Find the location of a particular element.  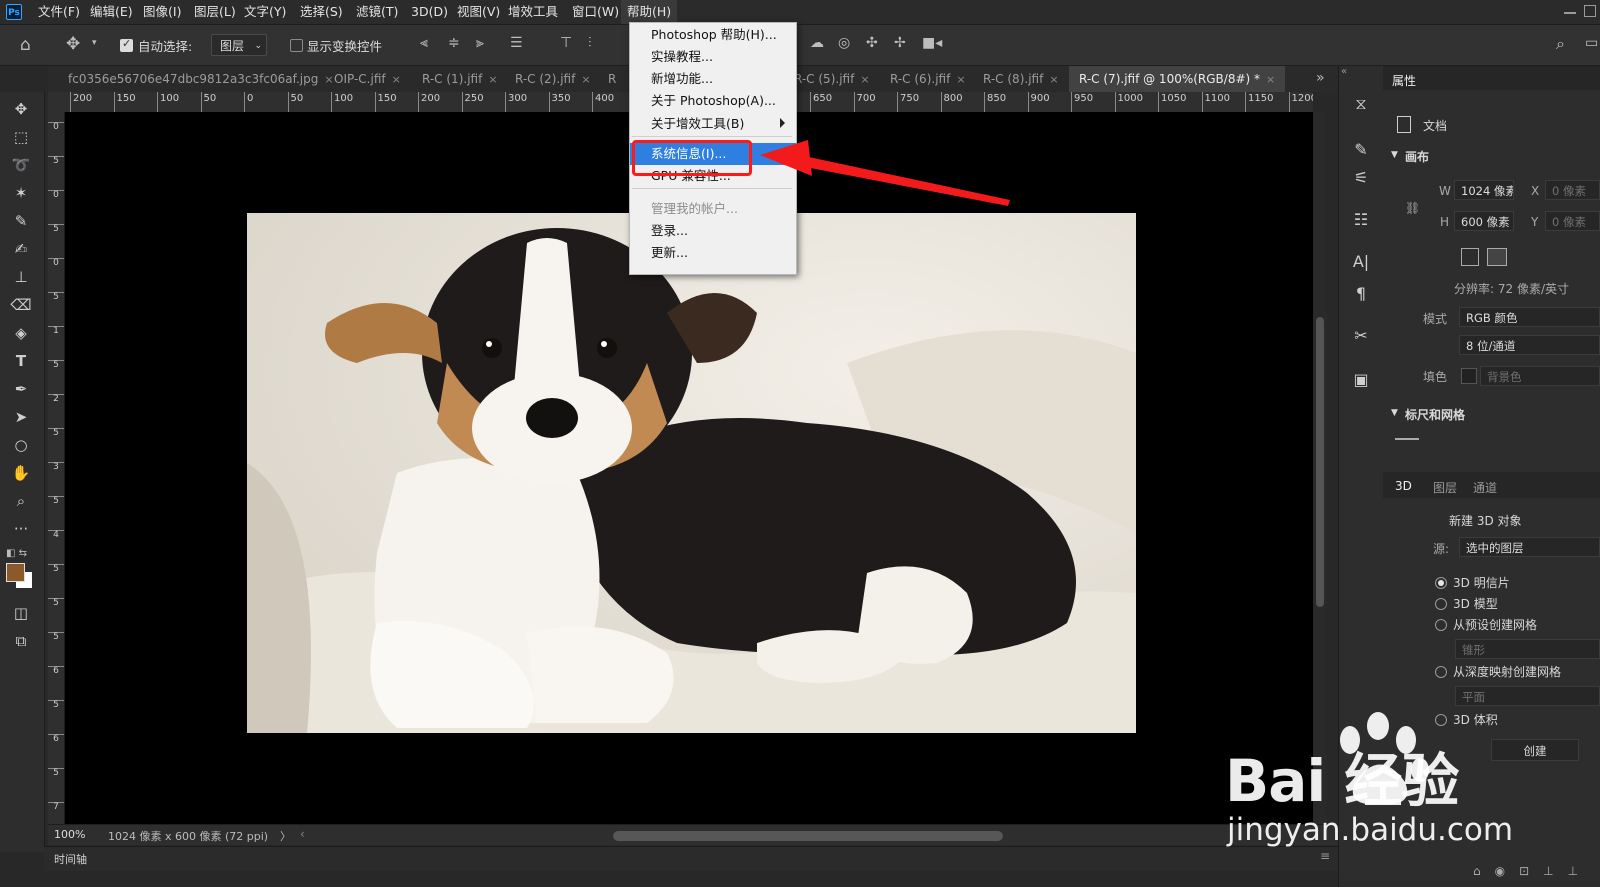

fill-select: 背景色 is located at coordinates (1540, 376).